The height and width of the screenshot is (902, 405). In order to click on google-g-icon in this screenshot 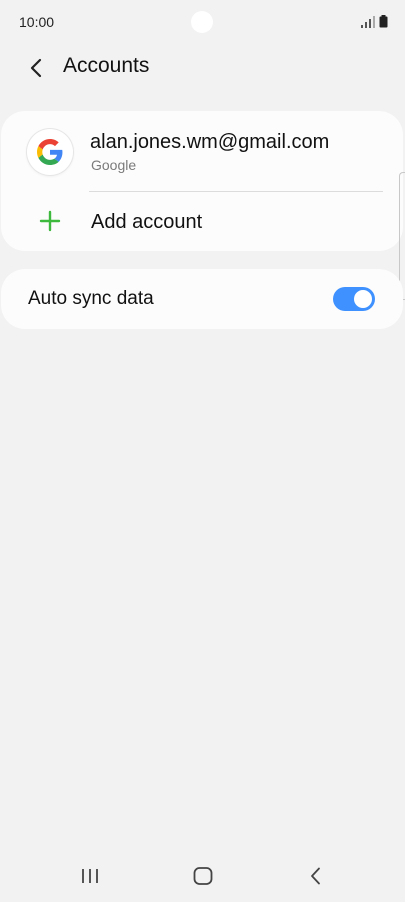, I will do `click(50, 152)`.